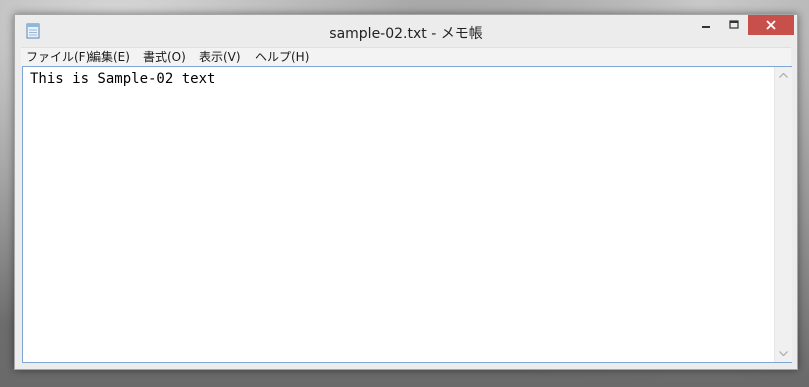 The height and width of the screenshot is (387, 809). Describe the element at coordinates (783, 75) in the screenshot. I see `scroll-up-button` at that location.